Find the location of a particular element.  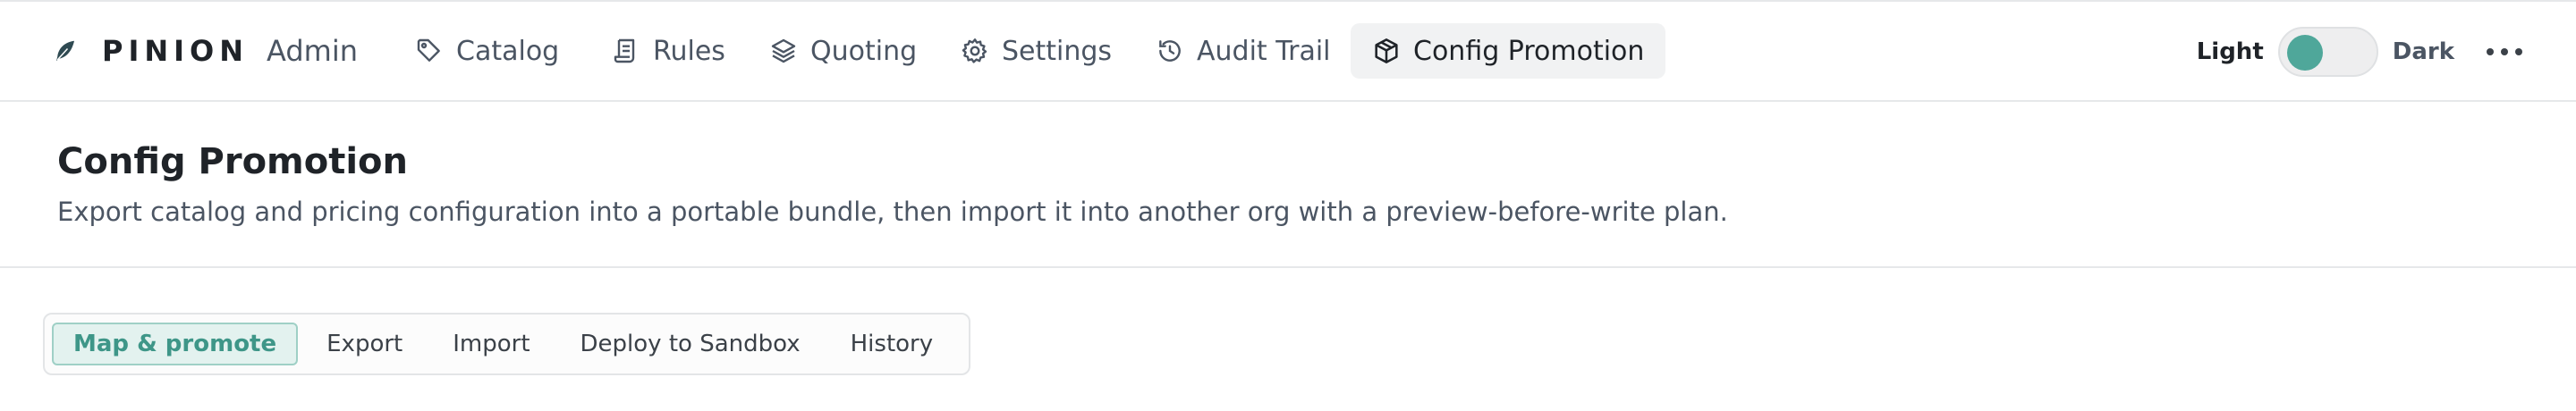

history-icon is located at coordinates (1170, 51).